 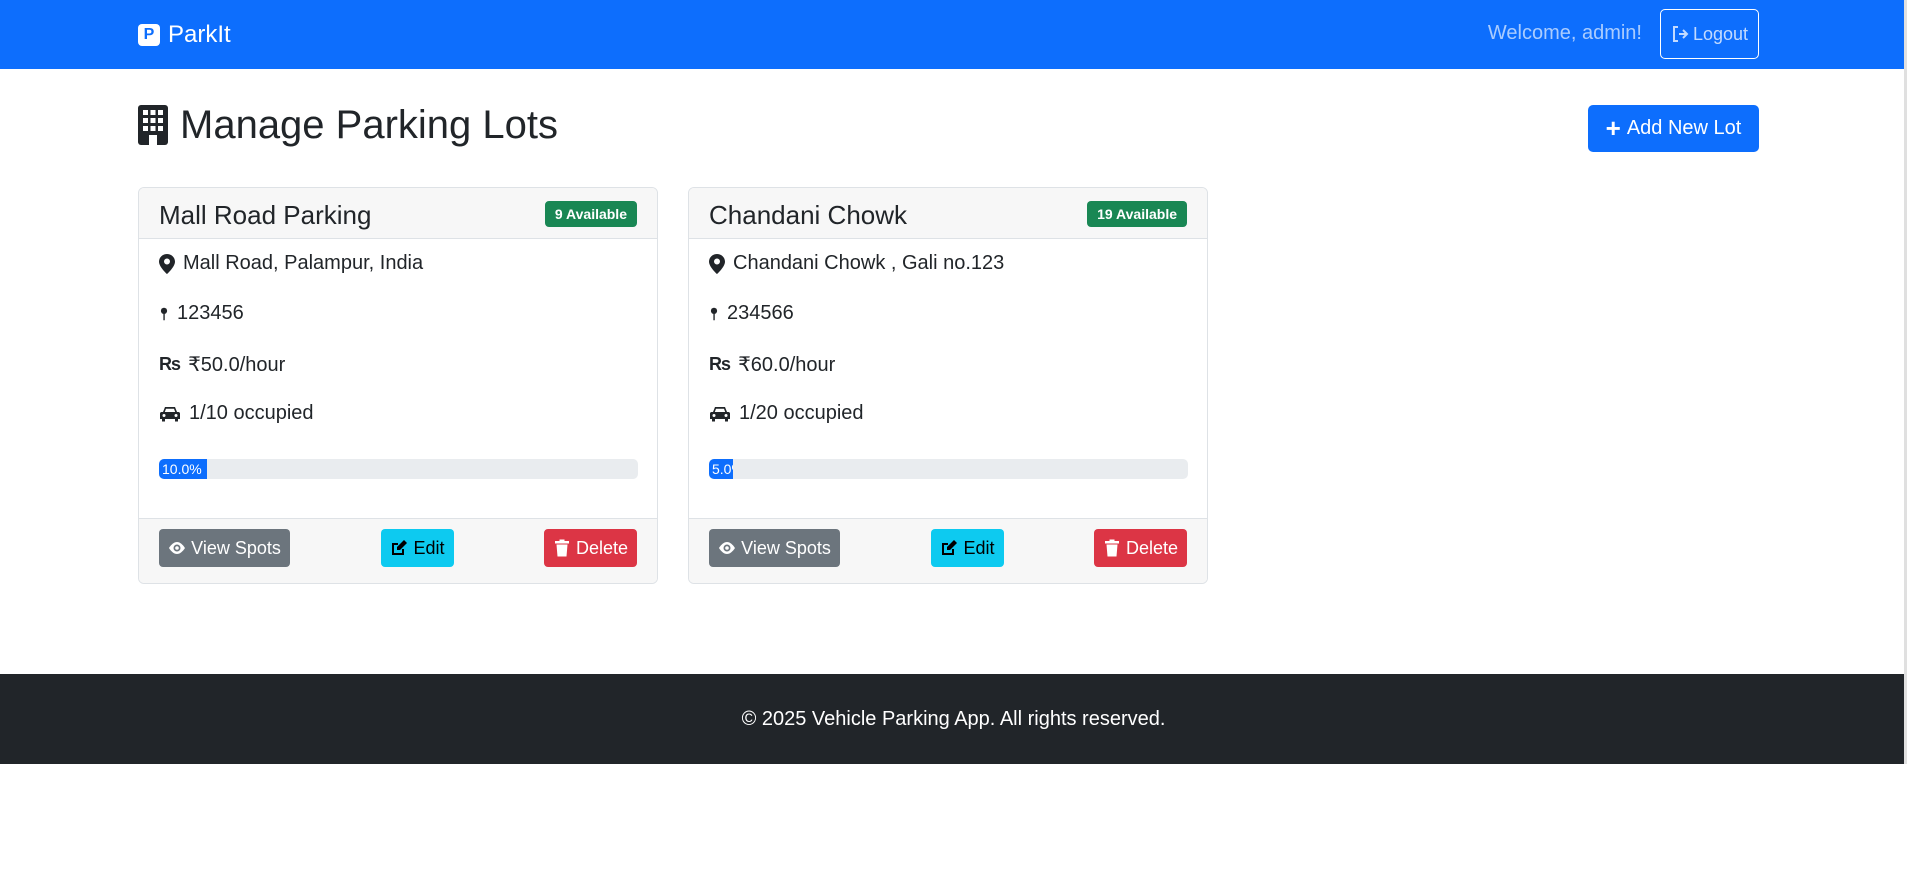 I want to click on add-new-lot-button: + Add New Lot, so click(x=1673, y=128).